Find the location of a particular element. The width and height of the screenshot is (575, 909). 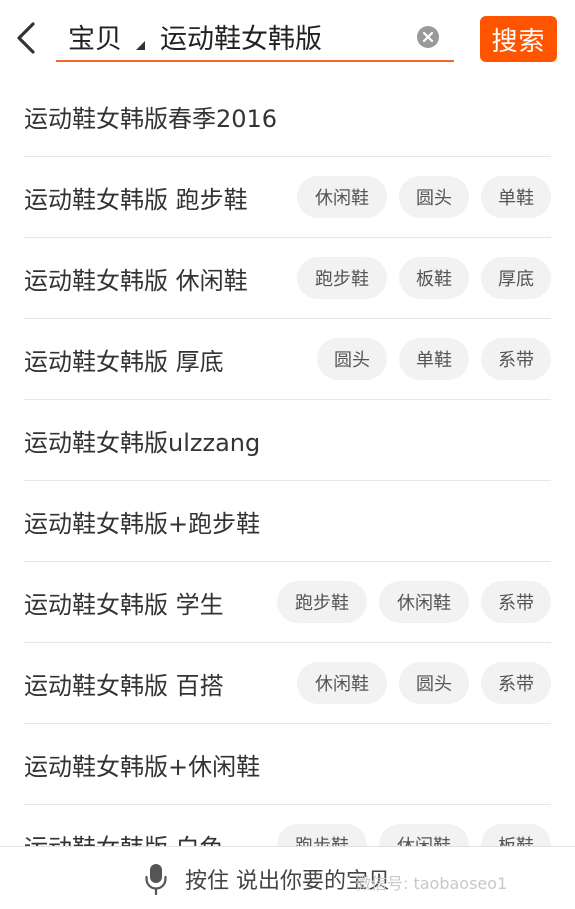

chevron-left-icon is located at coordinates (26, 38).